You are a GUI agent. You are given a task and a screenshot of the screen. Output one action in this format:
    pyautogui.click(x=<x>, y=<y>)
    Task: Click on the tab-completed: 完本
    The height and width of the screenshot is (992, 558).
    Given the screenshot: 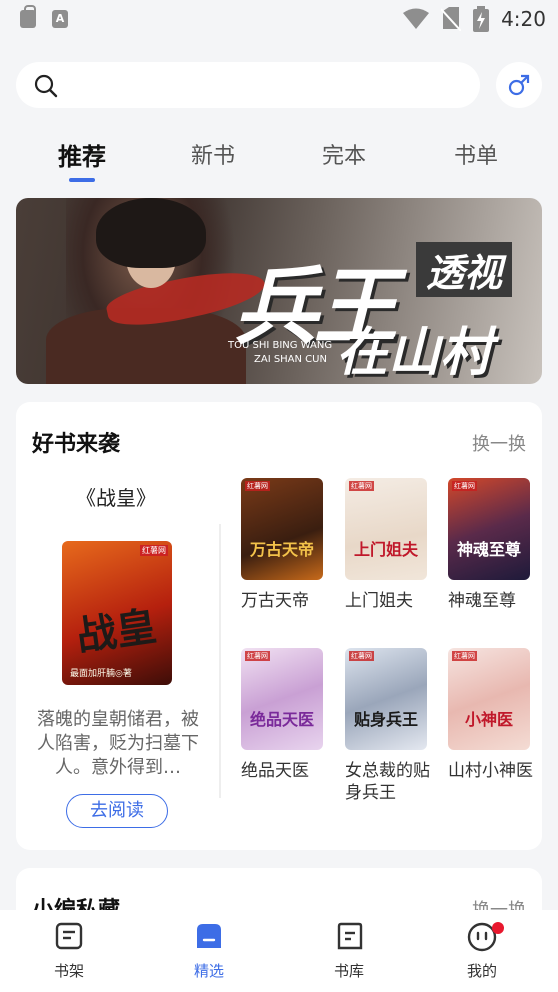 What is the action you would take?
    pyautogui.click(x=344, y=154)
    